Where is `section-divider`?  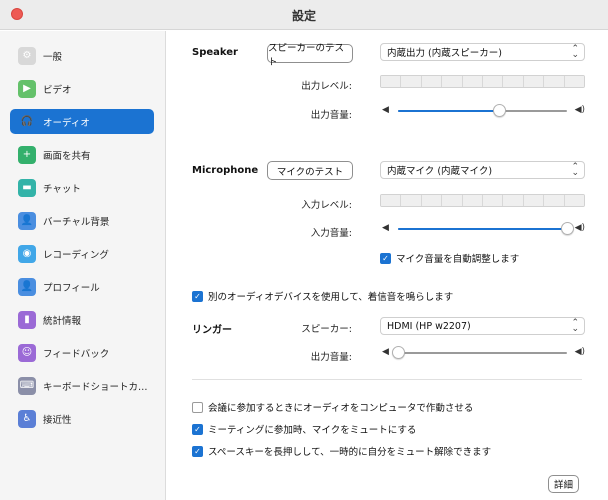
section-divider is located at coordinates (387, 379).